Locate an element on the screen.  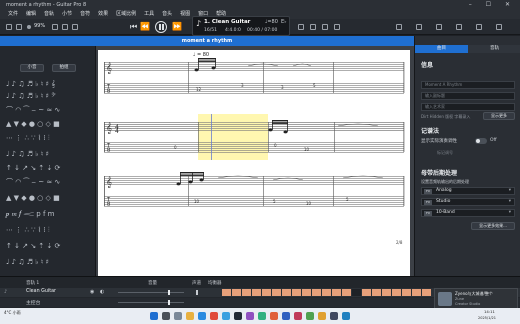
menu-track: 音轨 is located at coordinates (49, 14).